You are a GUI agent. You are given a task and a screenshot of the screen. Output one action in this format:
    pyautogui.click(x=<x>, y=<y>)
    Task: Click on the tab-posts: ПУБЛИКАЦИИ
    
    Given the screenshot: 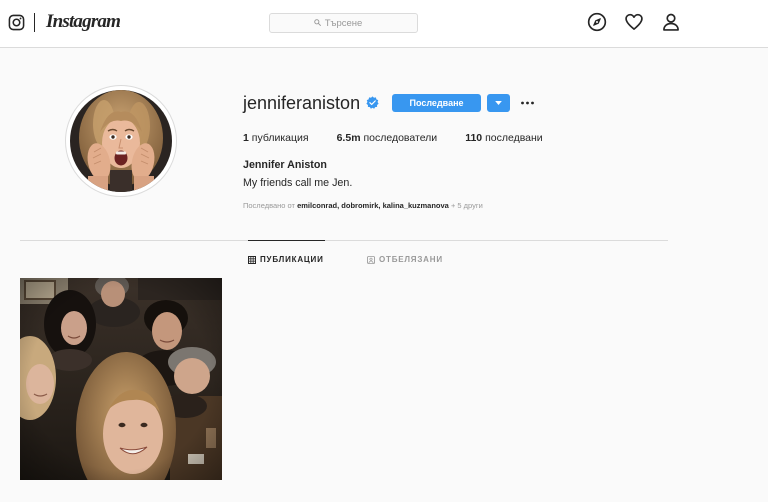 What is the action you would take?
    pyautogui.click(x=286, y=259)
    